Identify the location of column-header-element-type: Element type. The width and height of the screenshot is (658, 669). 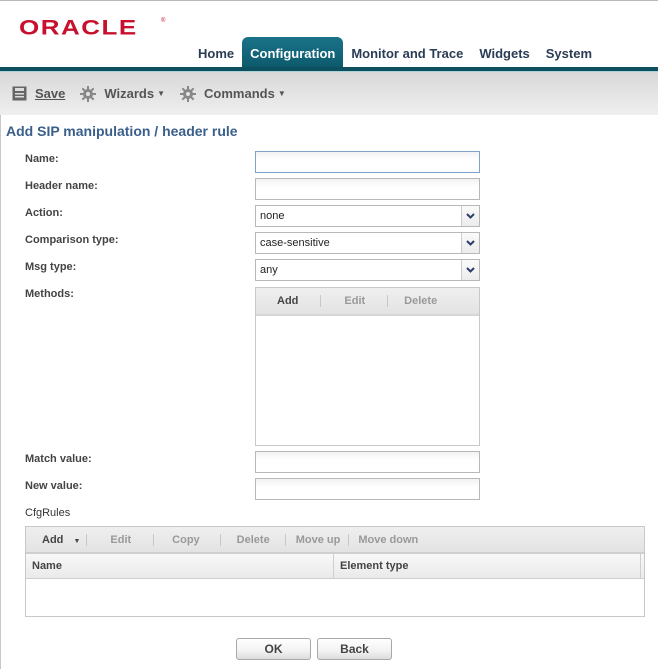
(487, 566).